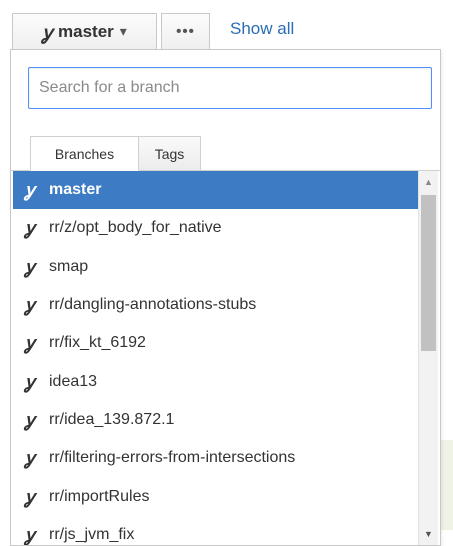  What do you see at coordinates (215, 343) in the screenshot?
I see `branch-item: ỿ rr/fix_kt_6192` at bounding box center [215, 343].